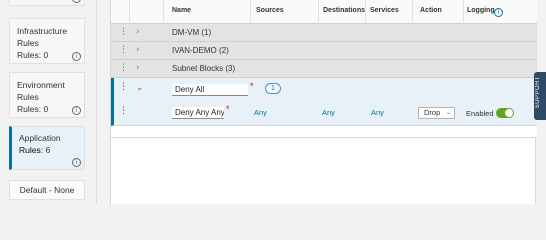 The image size is (546, 240). I want to click on logging-info-icon: i, so click(498, 12).